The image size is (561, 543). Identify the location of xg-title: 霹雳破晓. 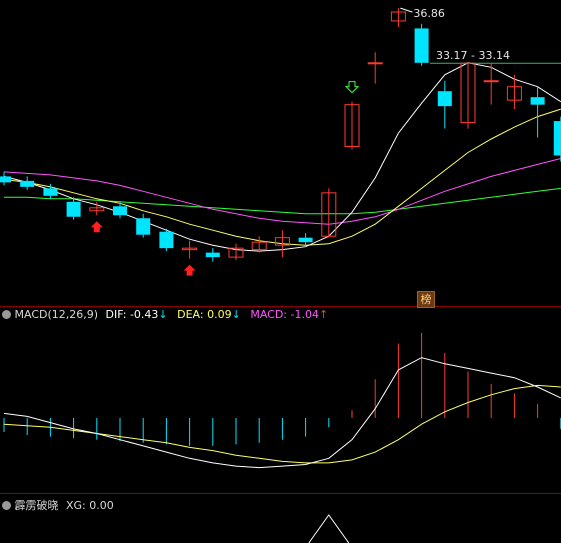
(36, 505).